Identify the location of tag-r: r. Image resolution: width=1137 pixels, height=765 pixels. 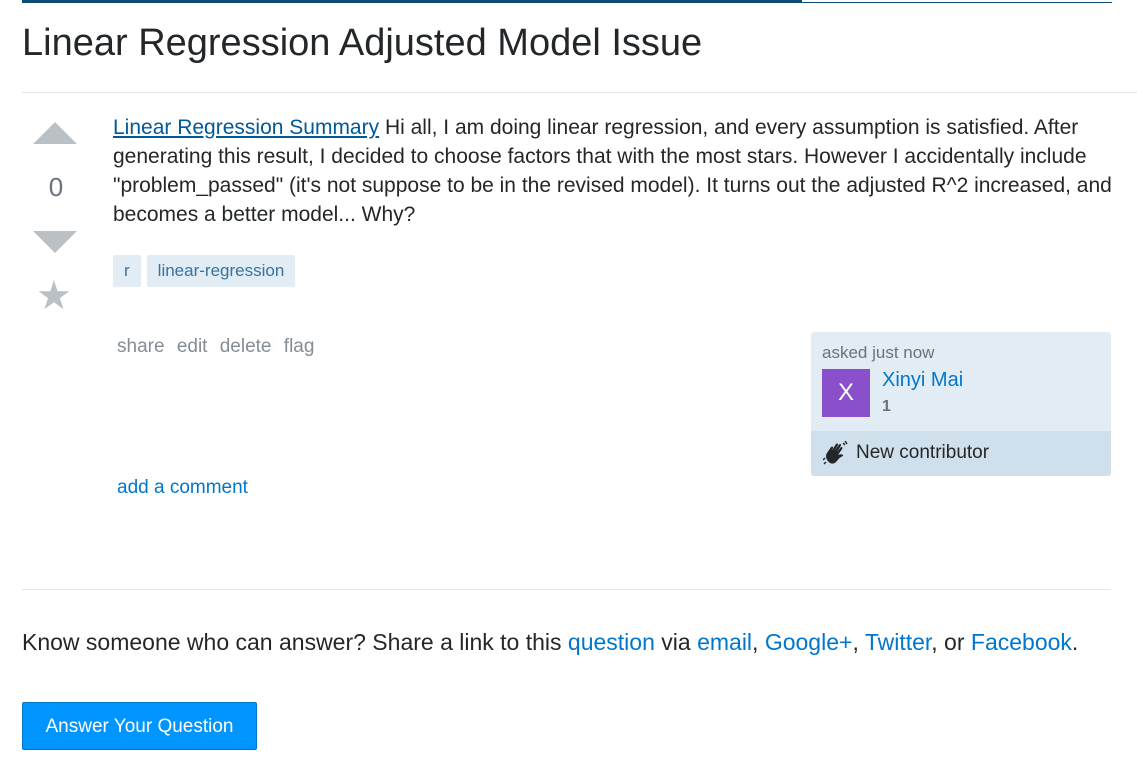
(127, 271).